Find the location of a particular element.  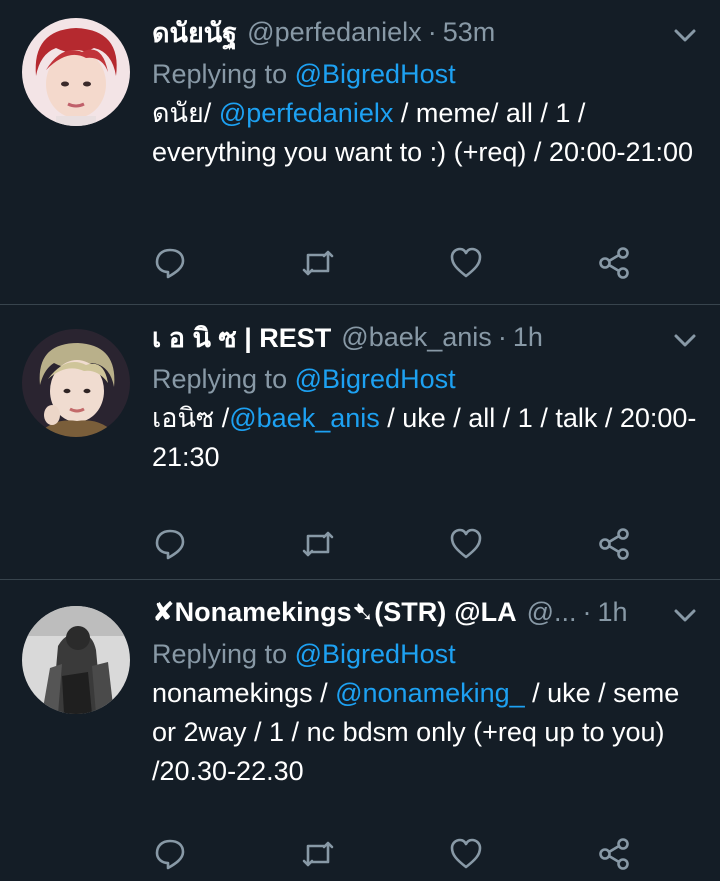

display-name: ดนัยนัฐ is located at coordinates (194, 32).